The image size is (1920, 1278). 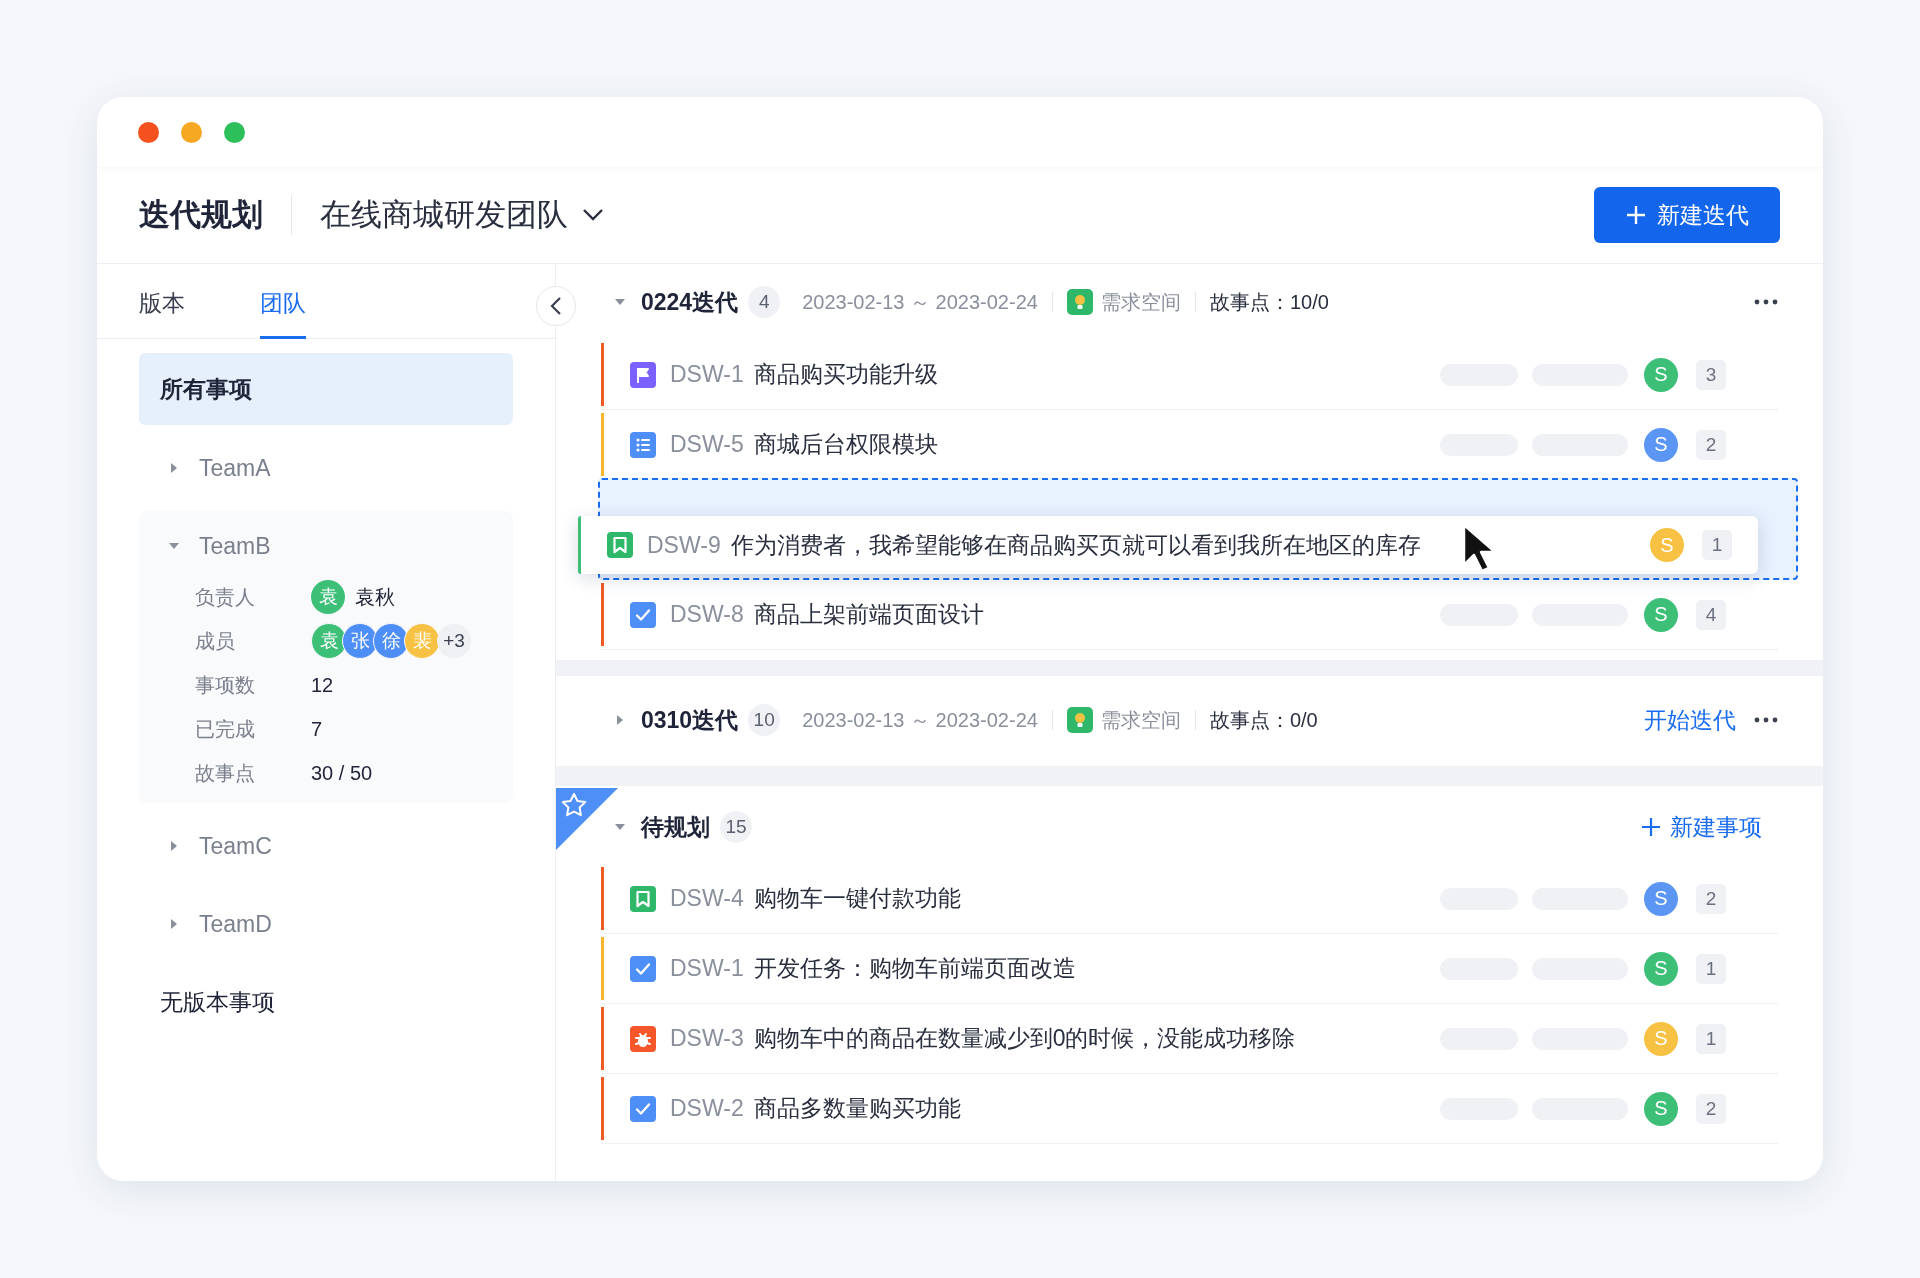 What do you see at coordinates (191, 132) in the screenshot?
I see `minimize-dot` at bounding box center [191, 132].